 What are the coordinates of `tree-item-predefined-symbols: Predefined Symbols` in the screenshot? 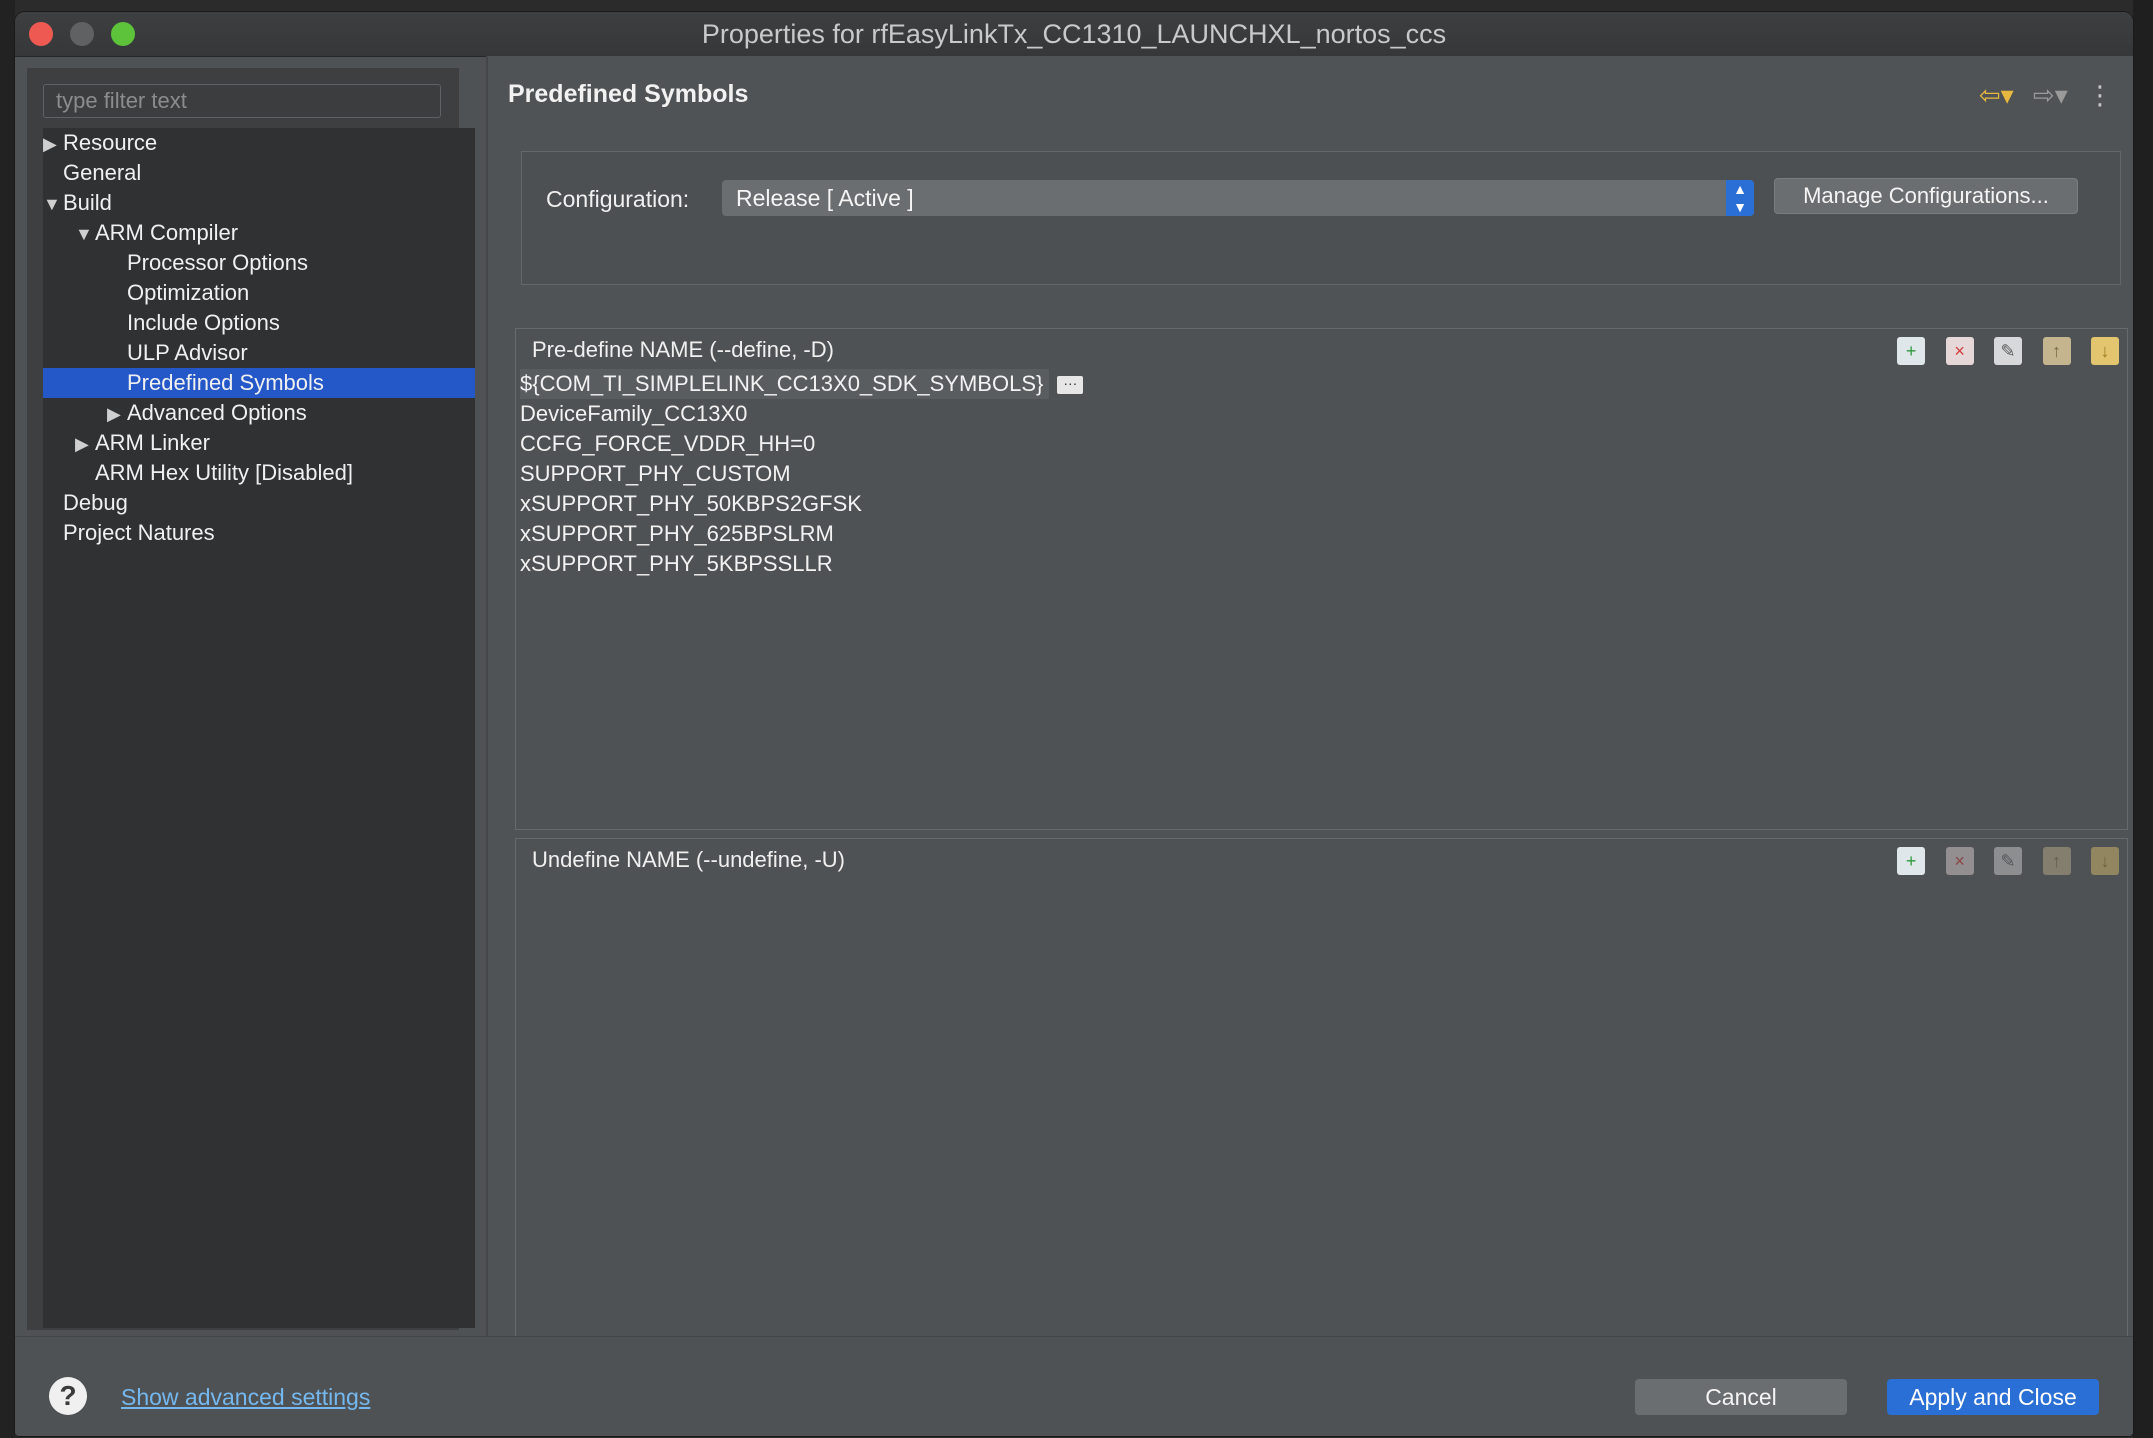 It's located at (259, 383).